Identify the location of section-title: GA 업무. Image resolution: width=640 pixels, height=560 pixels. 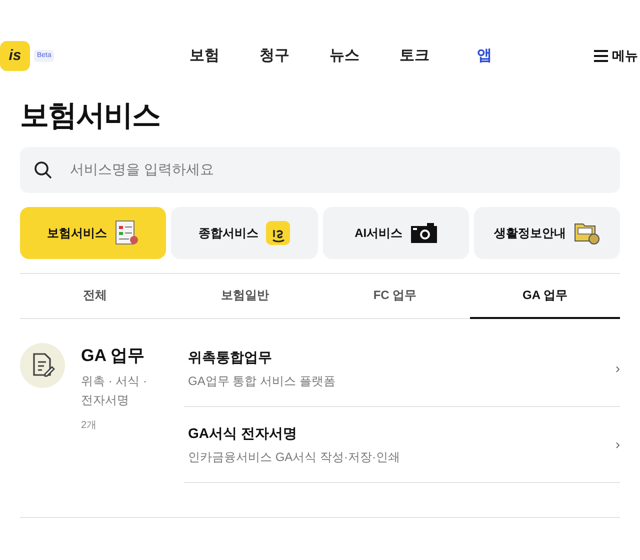
(113, 355).